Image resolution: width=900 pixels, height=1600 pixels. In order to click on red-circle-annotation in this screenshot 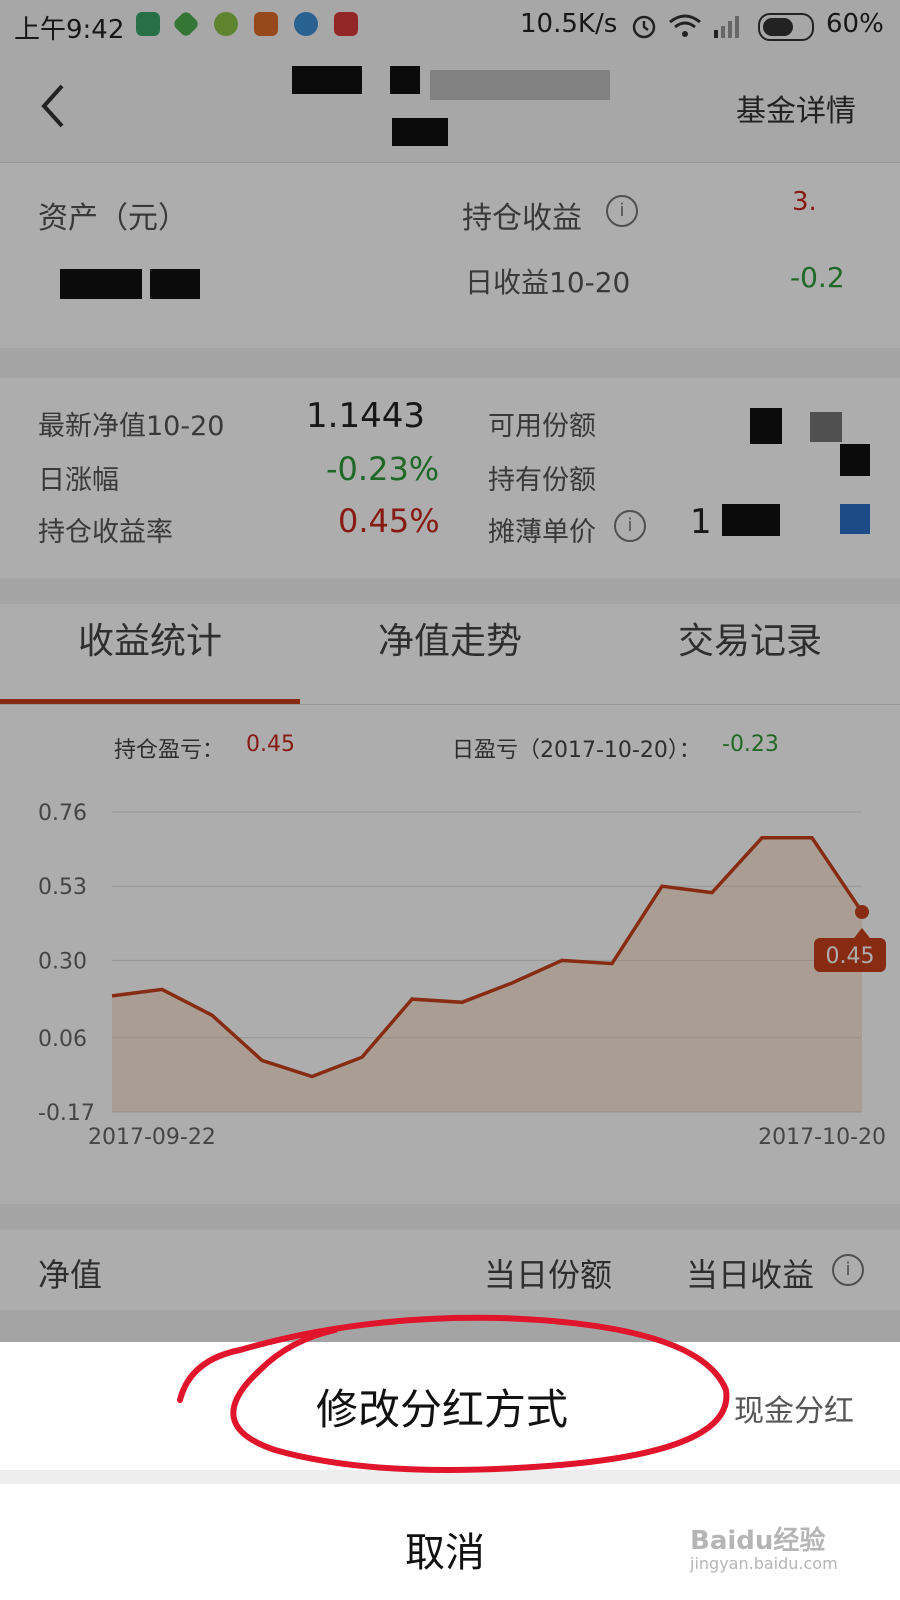, I will do `click(453, 1393)`.